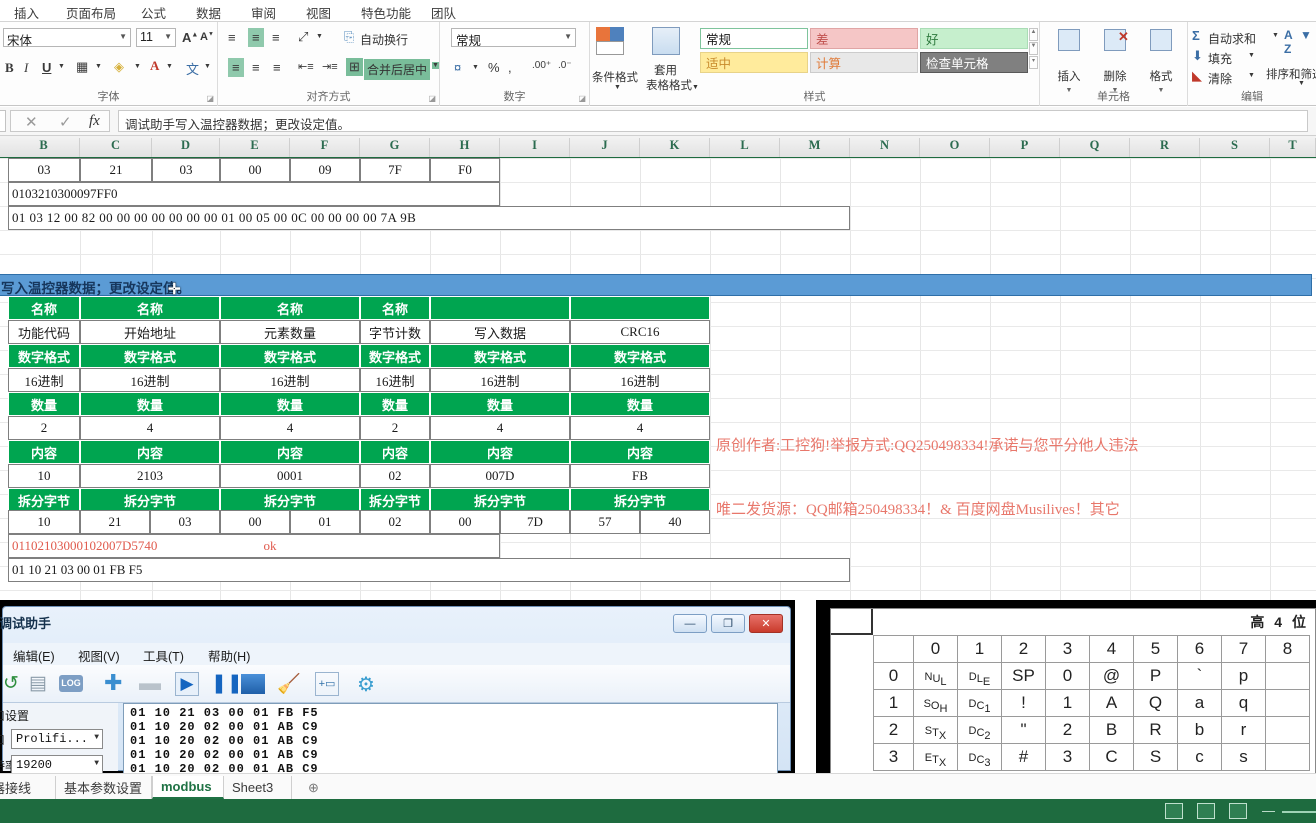 This screenshot has width=1316, height=823. I want to click on style-cell-good: 好, so click(974, 38).